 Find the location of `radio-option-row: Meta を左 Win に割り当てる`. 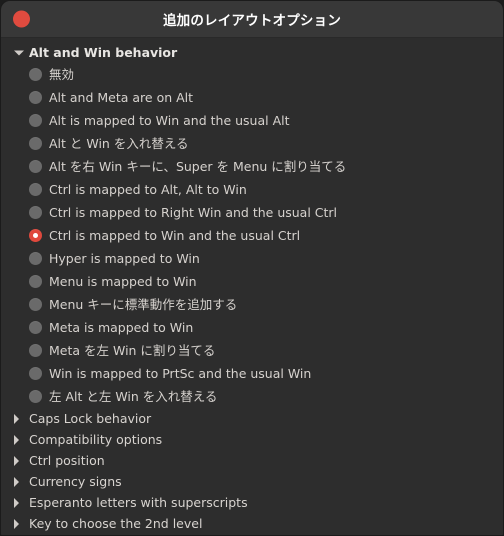

radio-option-row: Meta を左 Win に割り当てる is located at coordinates (252, 350).